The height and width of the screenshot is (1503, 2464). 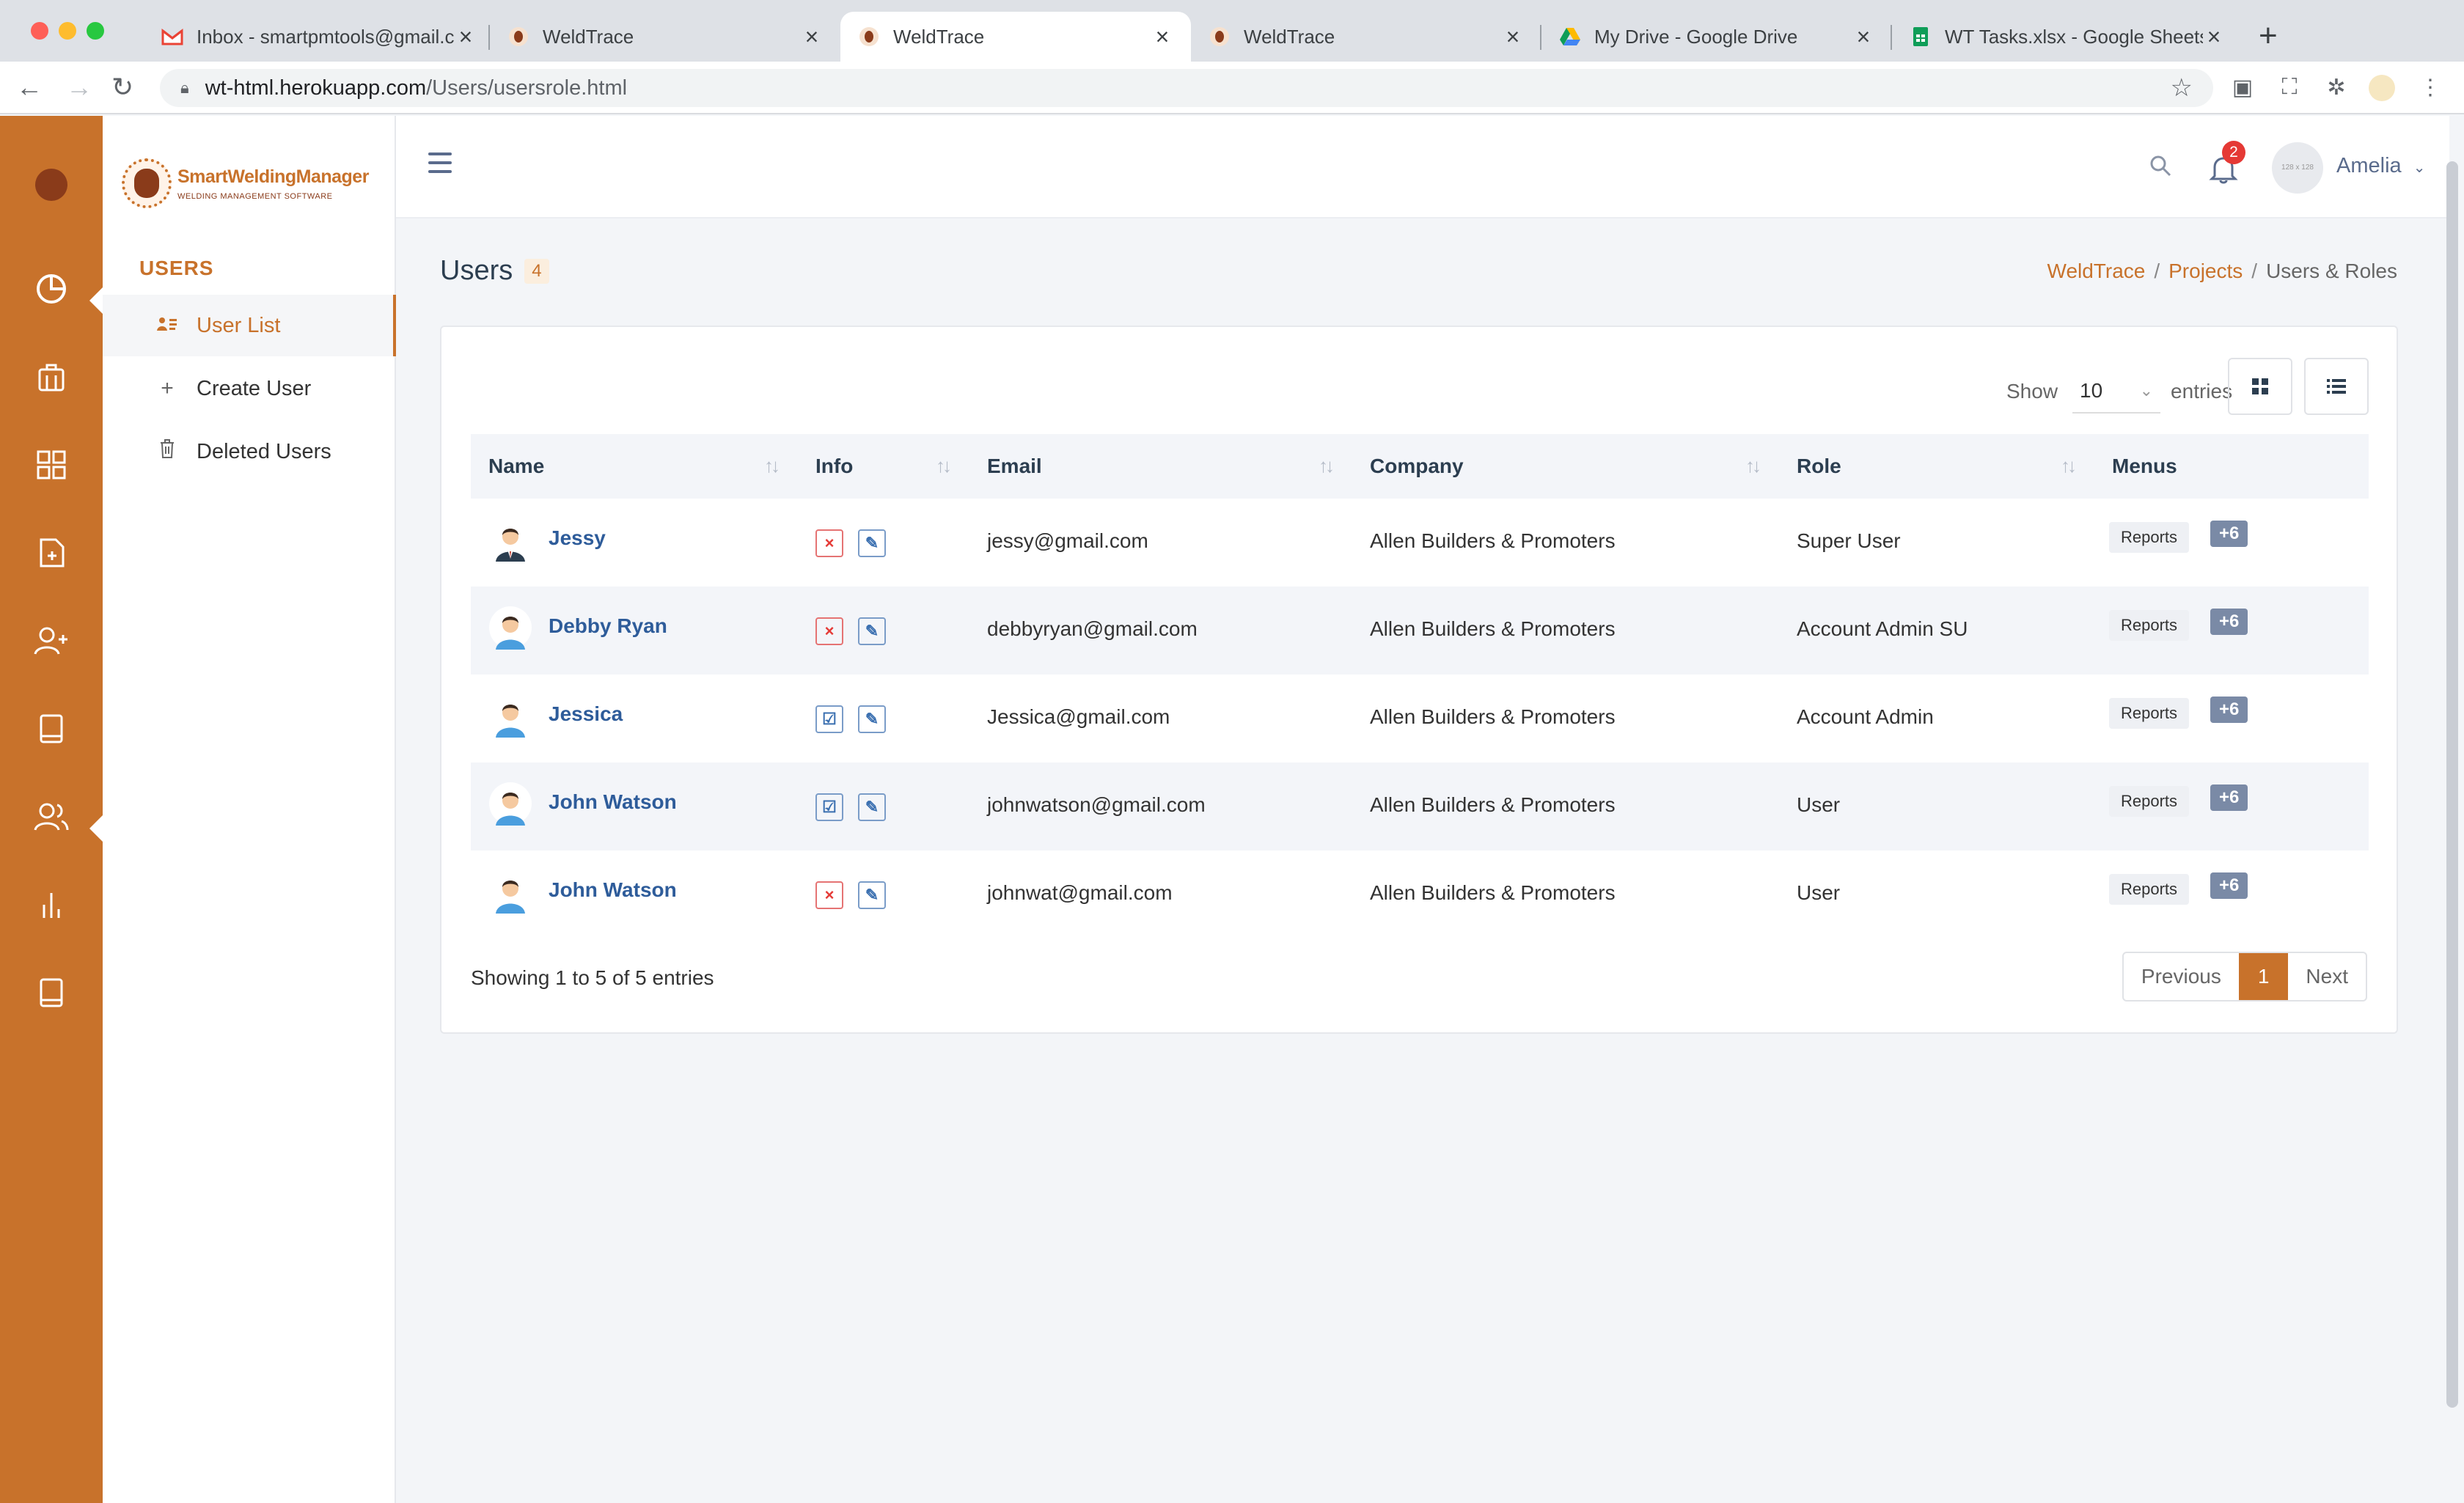 I want to click on new-tab-button: +, so click(x=2268, y=36).